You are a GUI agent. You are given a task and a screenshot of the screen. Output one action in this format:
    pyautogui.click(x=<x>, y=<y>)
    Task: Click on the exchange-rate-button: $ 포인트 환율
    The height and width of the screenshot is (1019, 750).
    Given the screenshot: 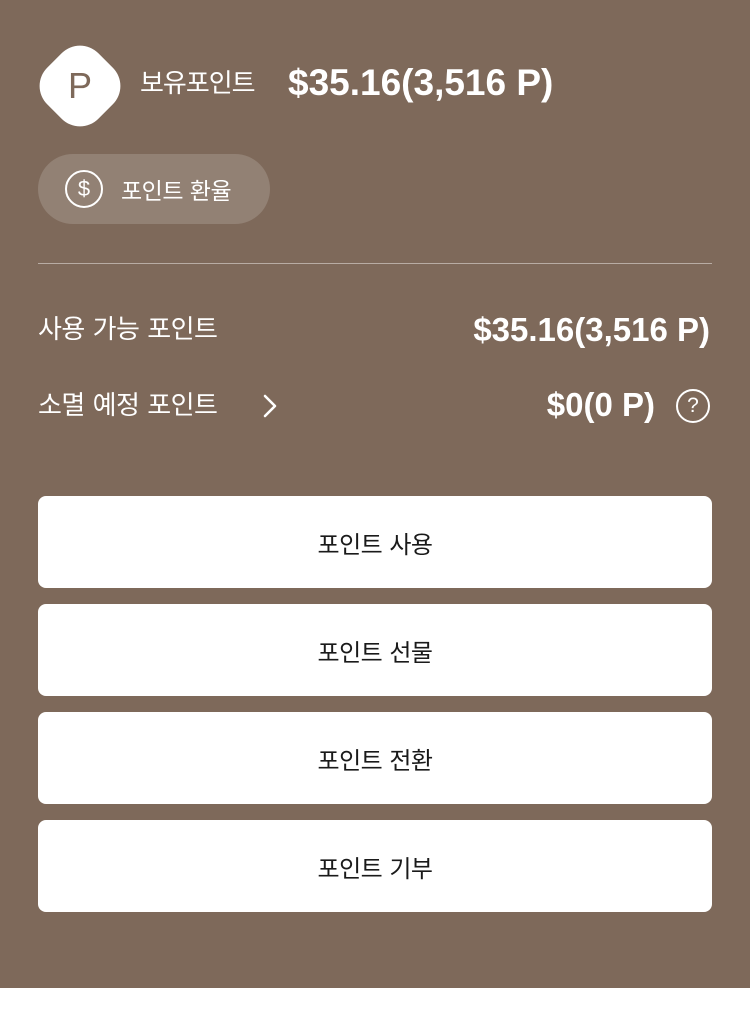 What is the action you would take?
    pyautogui.click(x=154, y=189)
    